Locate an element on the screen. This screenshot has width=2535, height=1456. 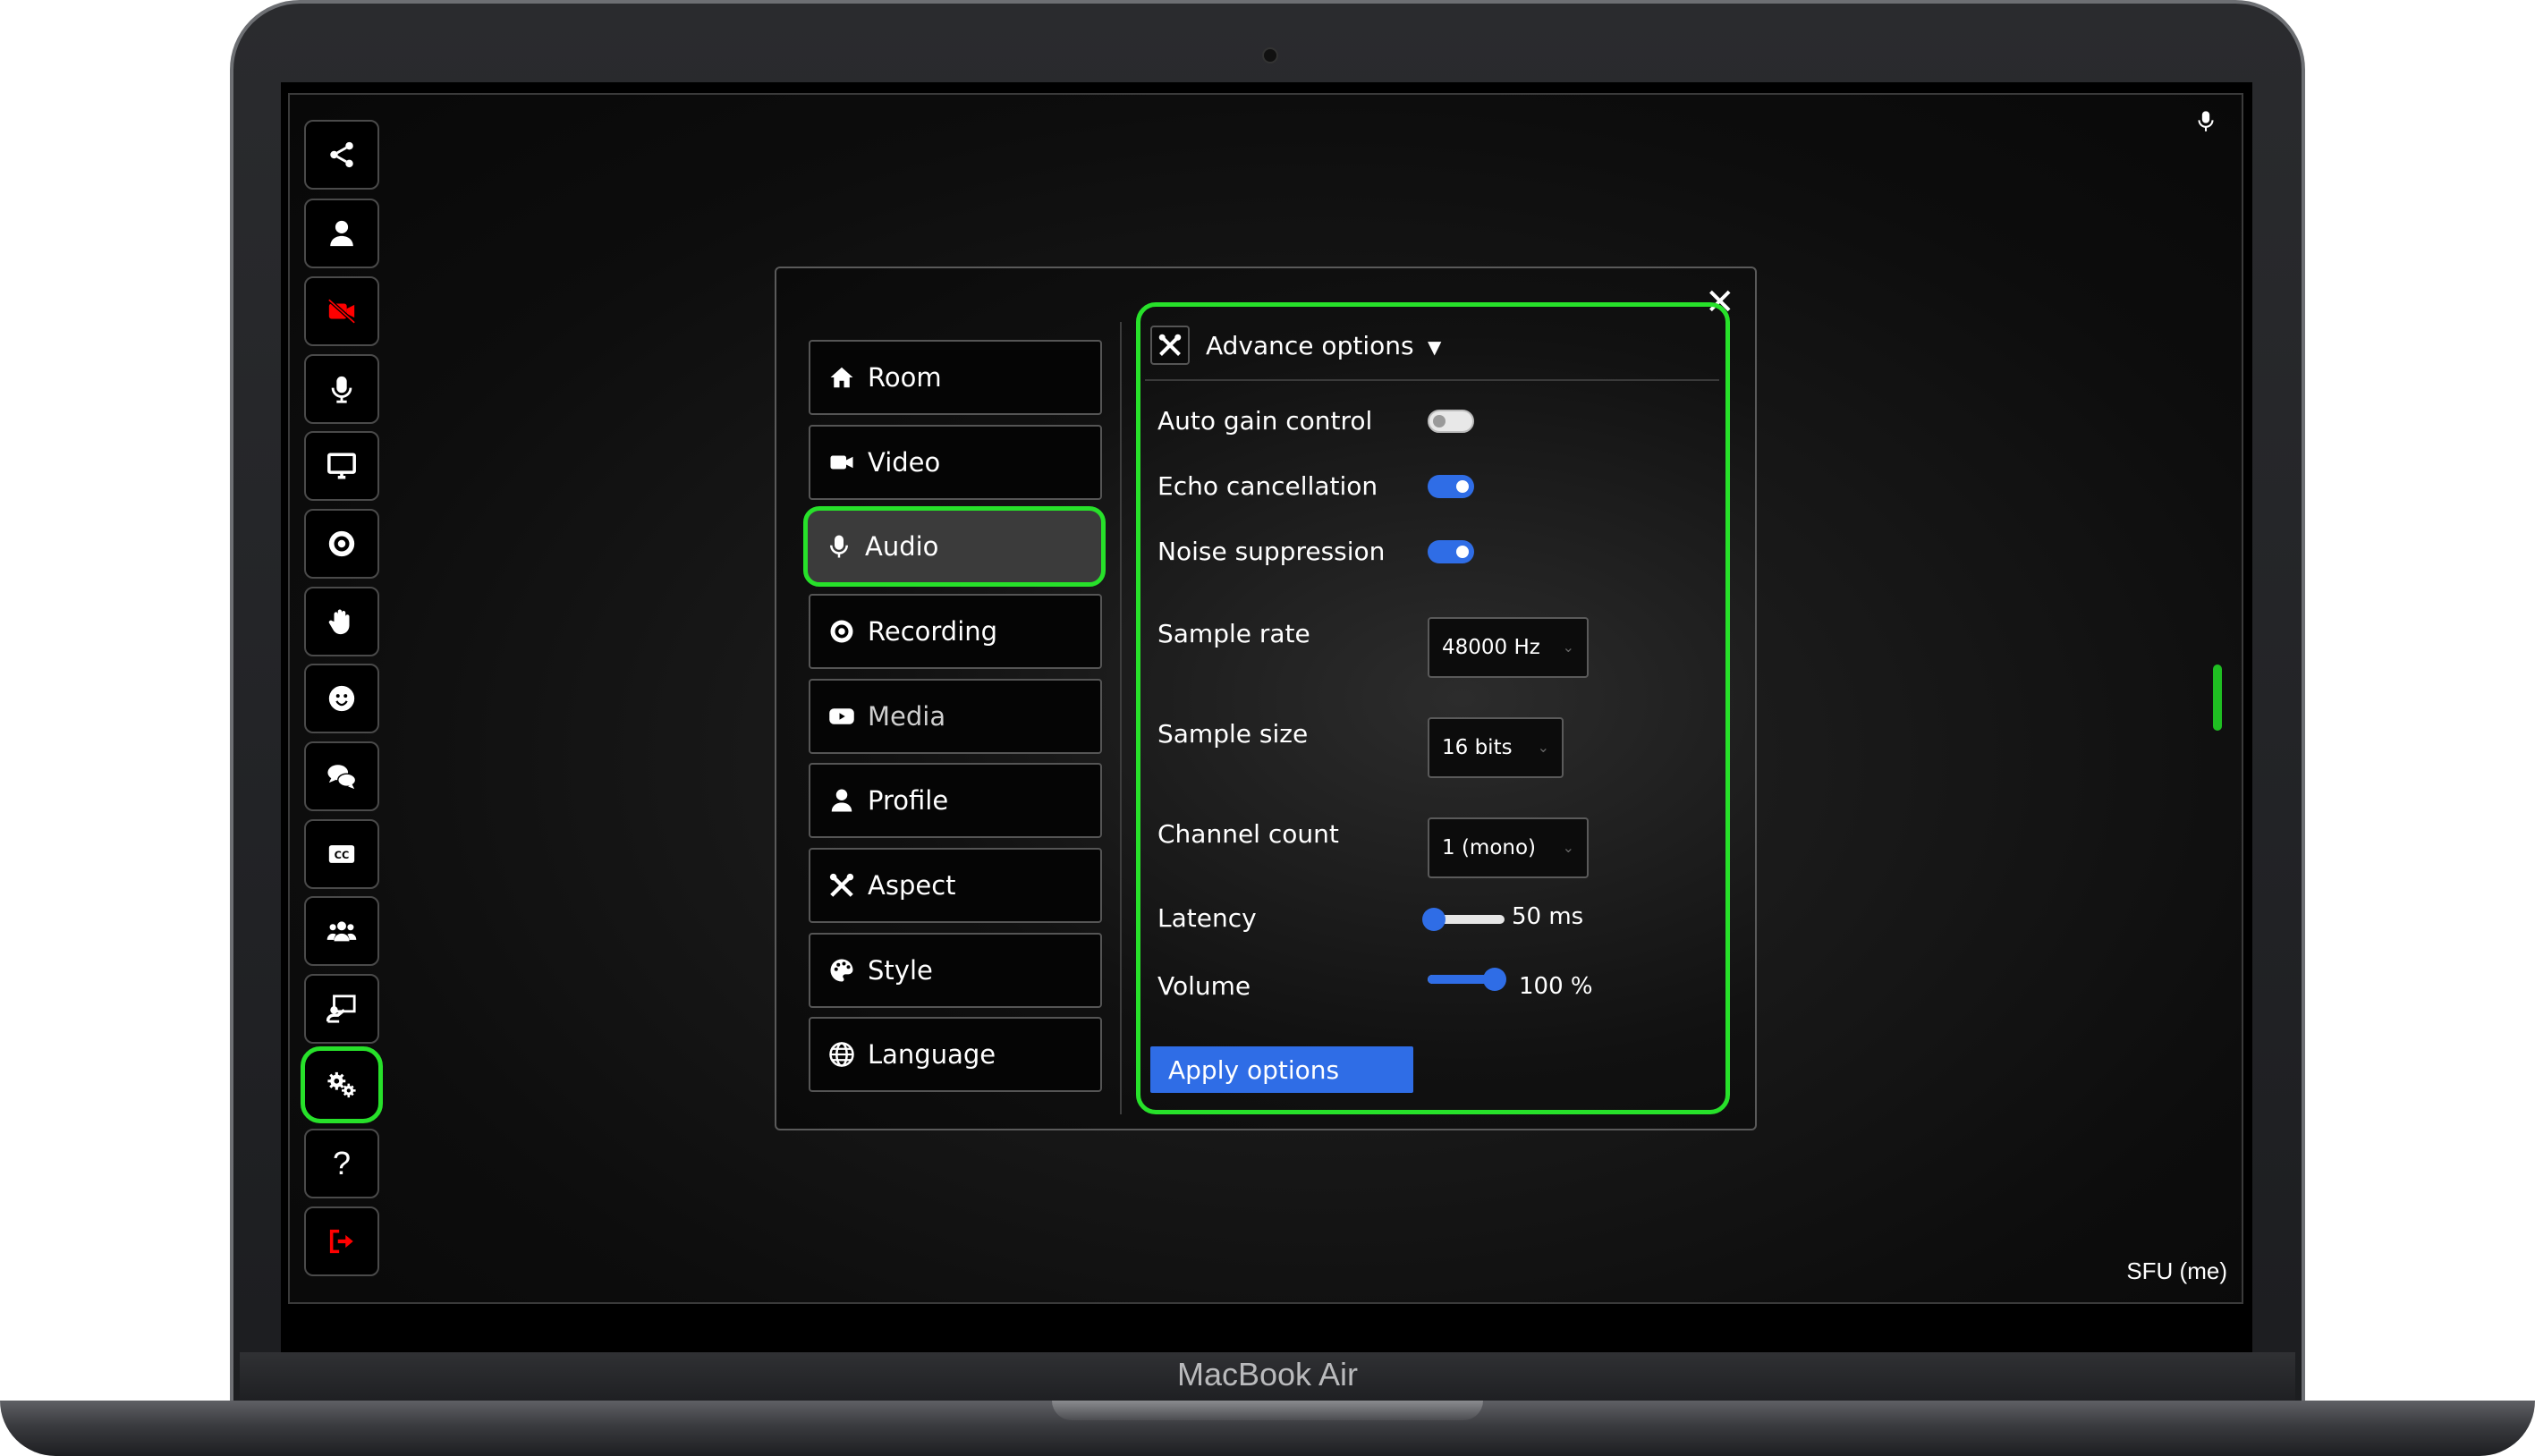
auto-gain-toggle is located at coordinates (1451, 421).